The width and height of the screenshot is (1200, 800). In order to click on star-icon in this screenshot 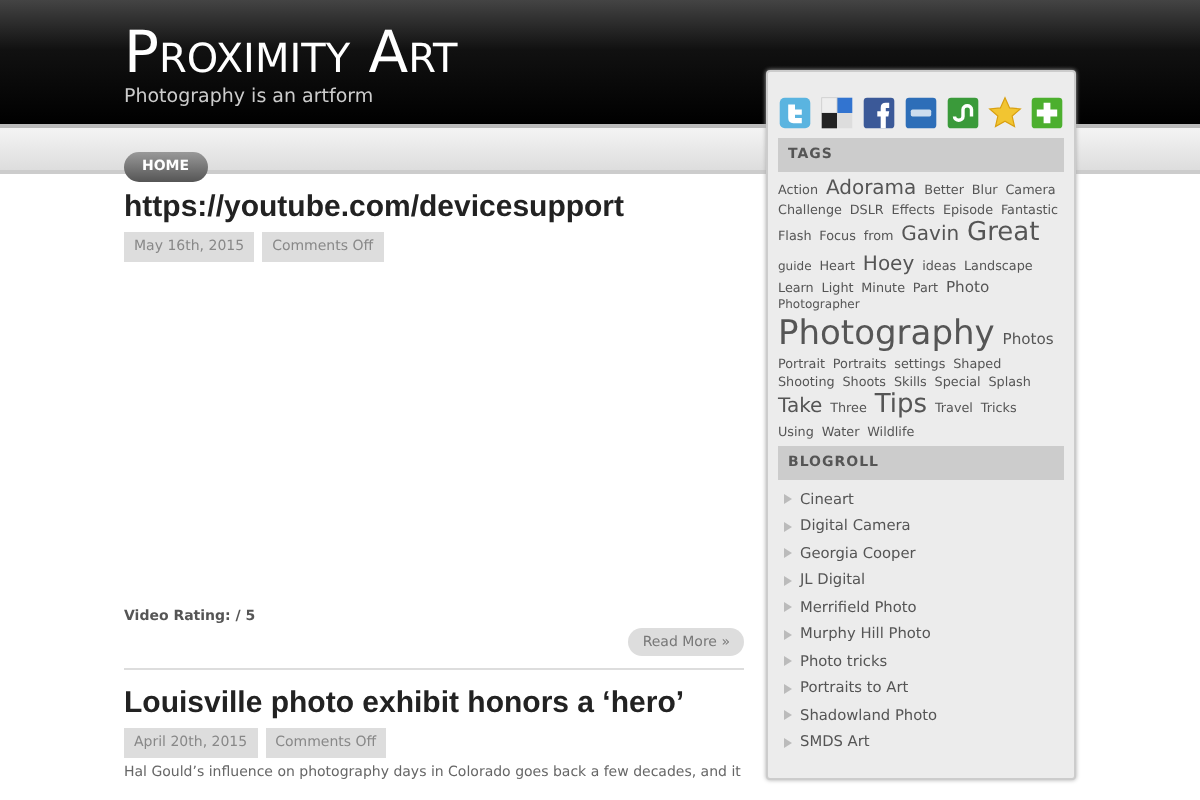, I will do `click(1005, 113)`.